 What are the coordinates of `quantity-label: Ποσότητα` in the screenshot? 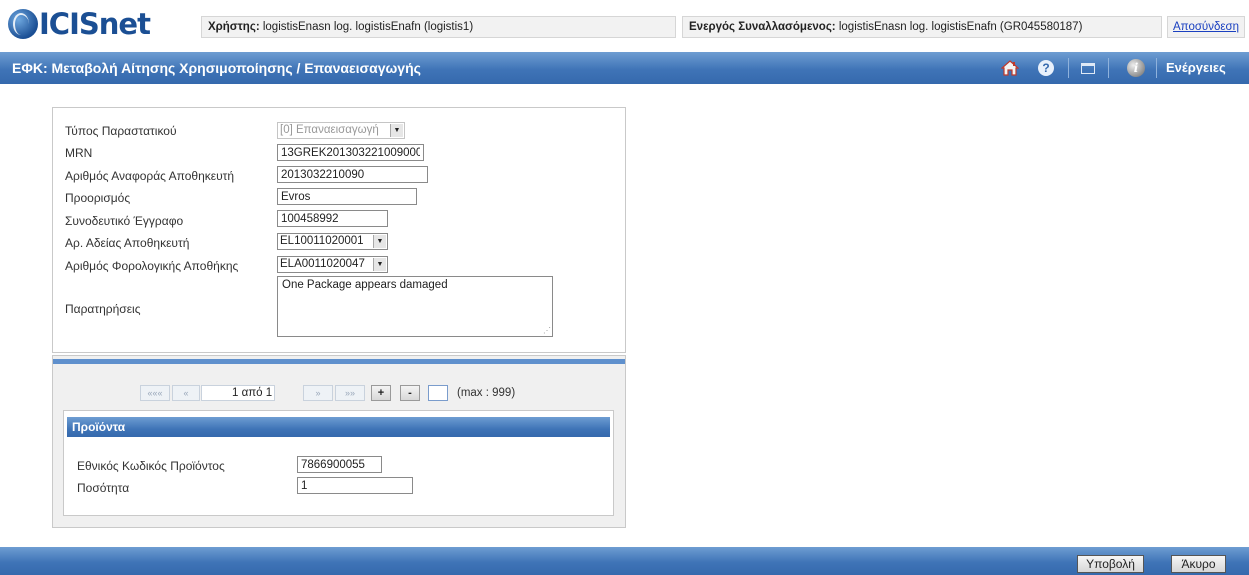 It's located at (103, 488).